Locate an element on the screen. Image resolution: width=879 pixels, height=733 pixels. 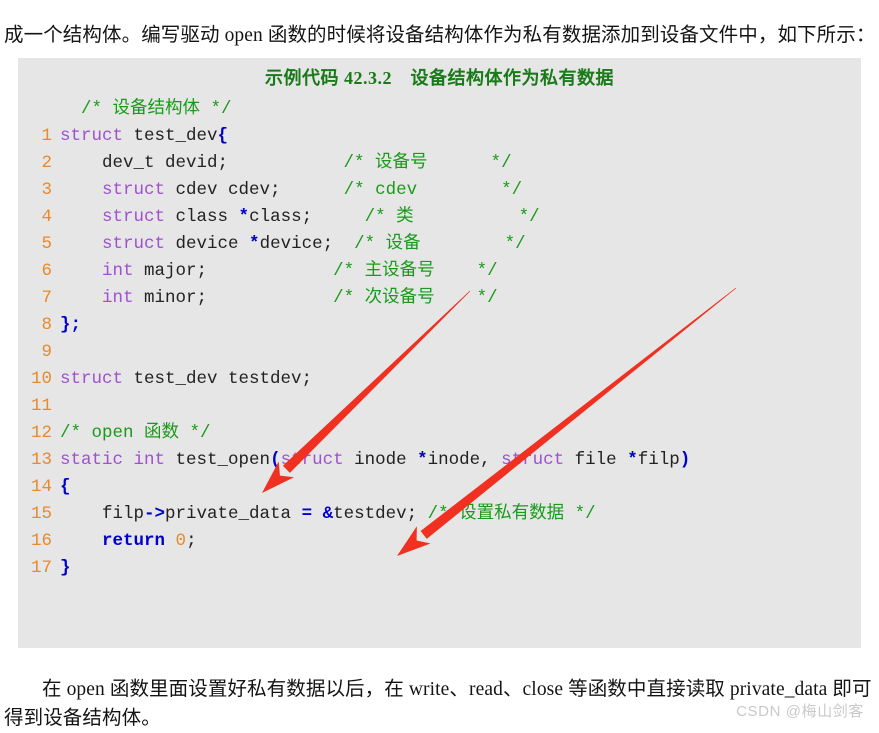
code-line-number: 12 is located at coordinates (41, 433).